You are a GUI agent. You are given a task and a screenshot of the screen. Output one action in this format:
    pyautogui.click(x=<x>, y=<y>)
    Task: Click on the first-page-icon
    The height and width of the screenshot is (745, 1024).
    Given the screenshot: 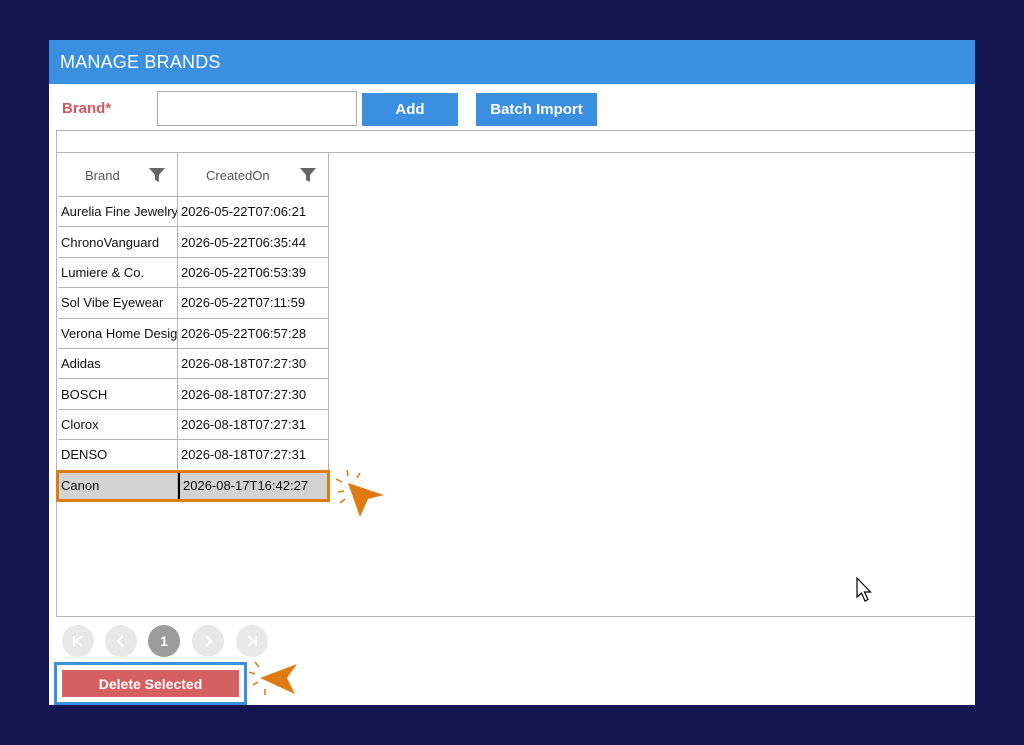 What is the action you would take?
    pyautogui.click(x=78, y=641)
    